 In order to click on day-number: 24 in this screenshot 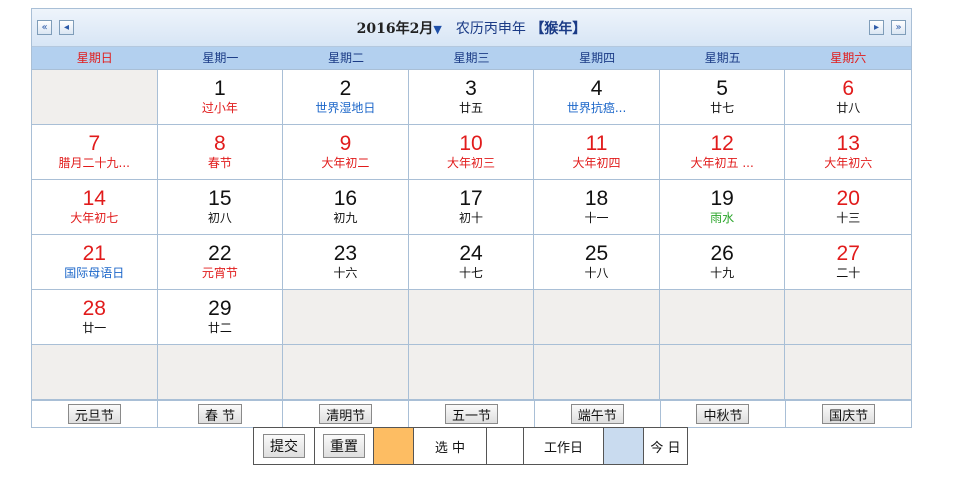, I will do `click(471, 253)`.